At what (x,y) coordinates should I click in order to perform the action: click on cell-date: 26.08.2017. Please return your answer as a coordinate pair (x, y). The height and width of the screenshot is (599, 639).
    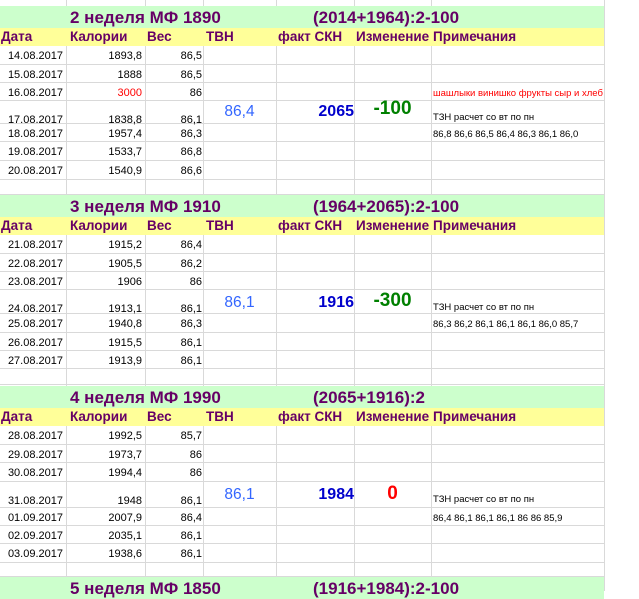
    Looking at the image, I should click on (35, 343).